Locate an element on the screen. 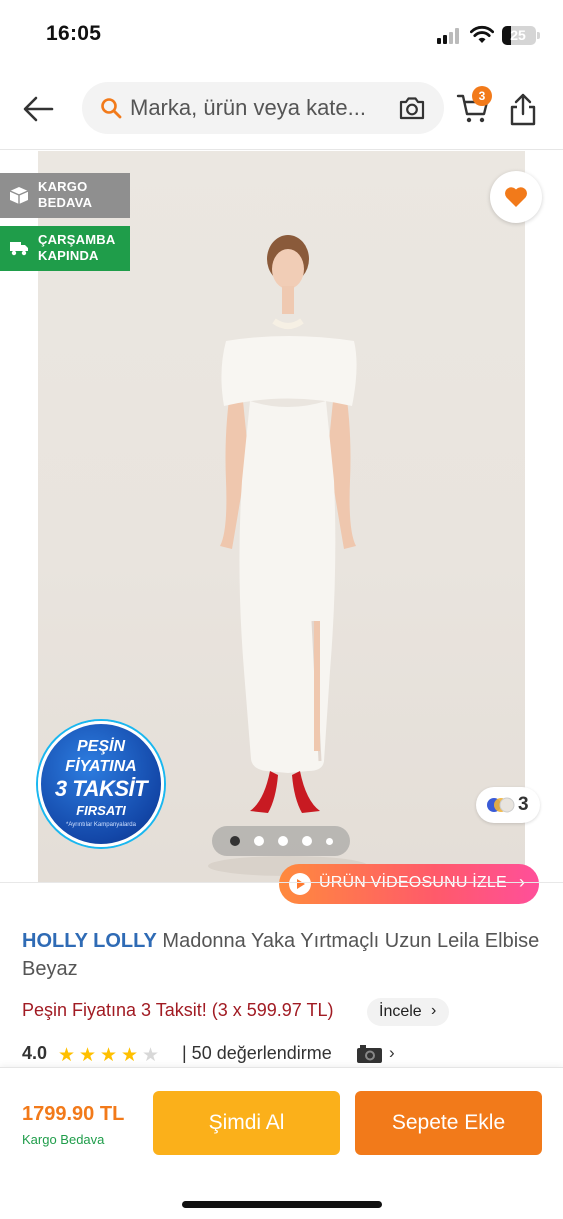 Image resolution: width=563 pixels, height=1219 pixels. color-count: 3 is located at coordinates (523, 804).